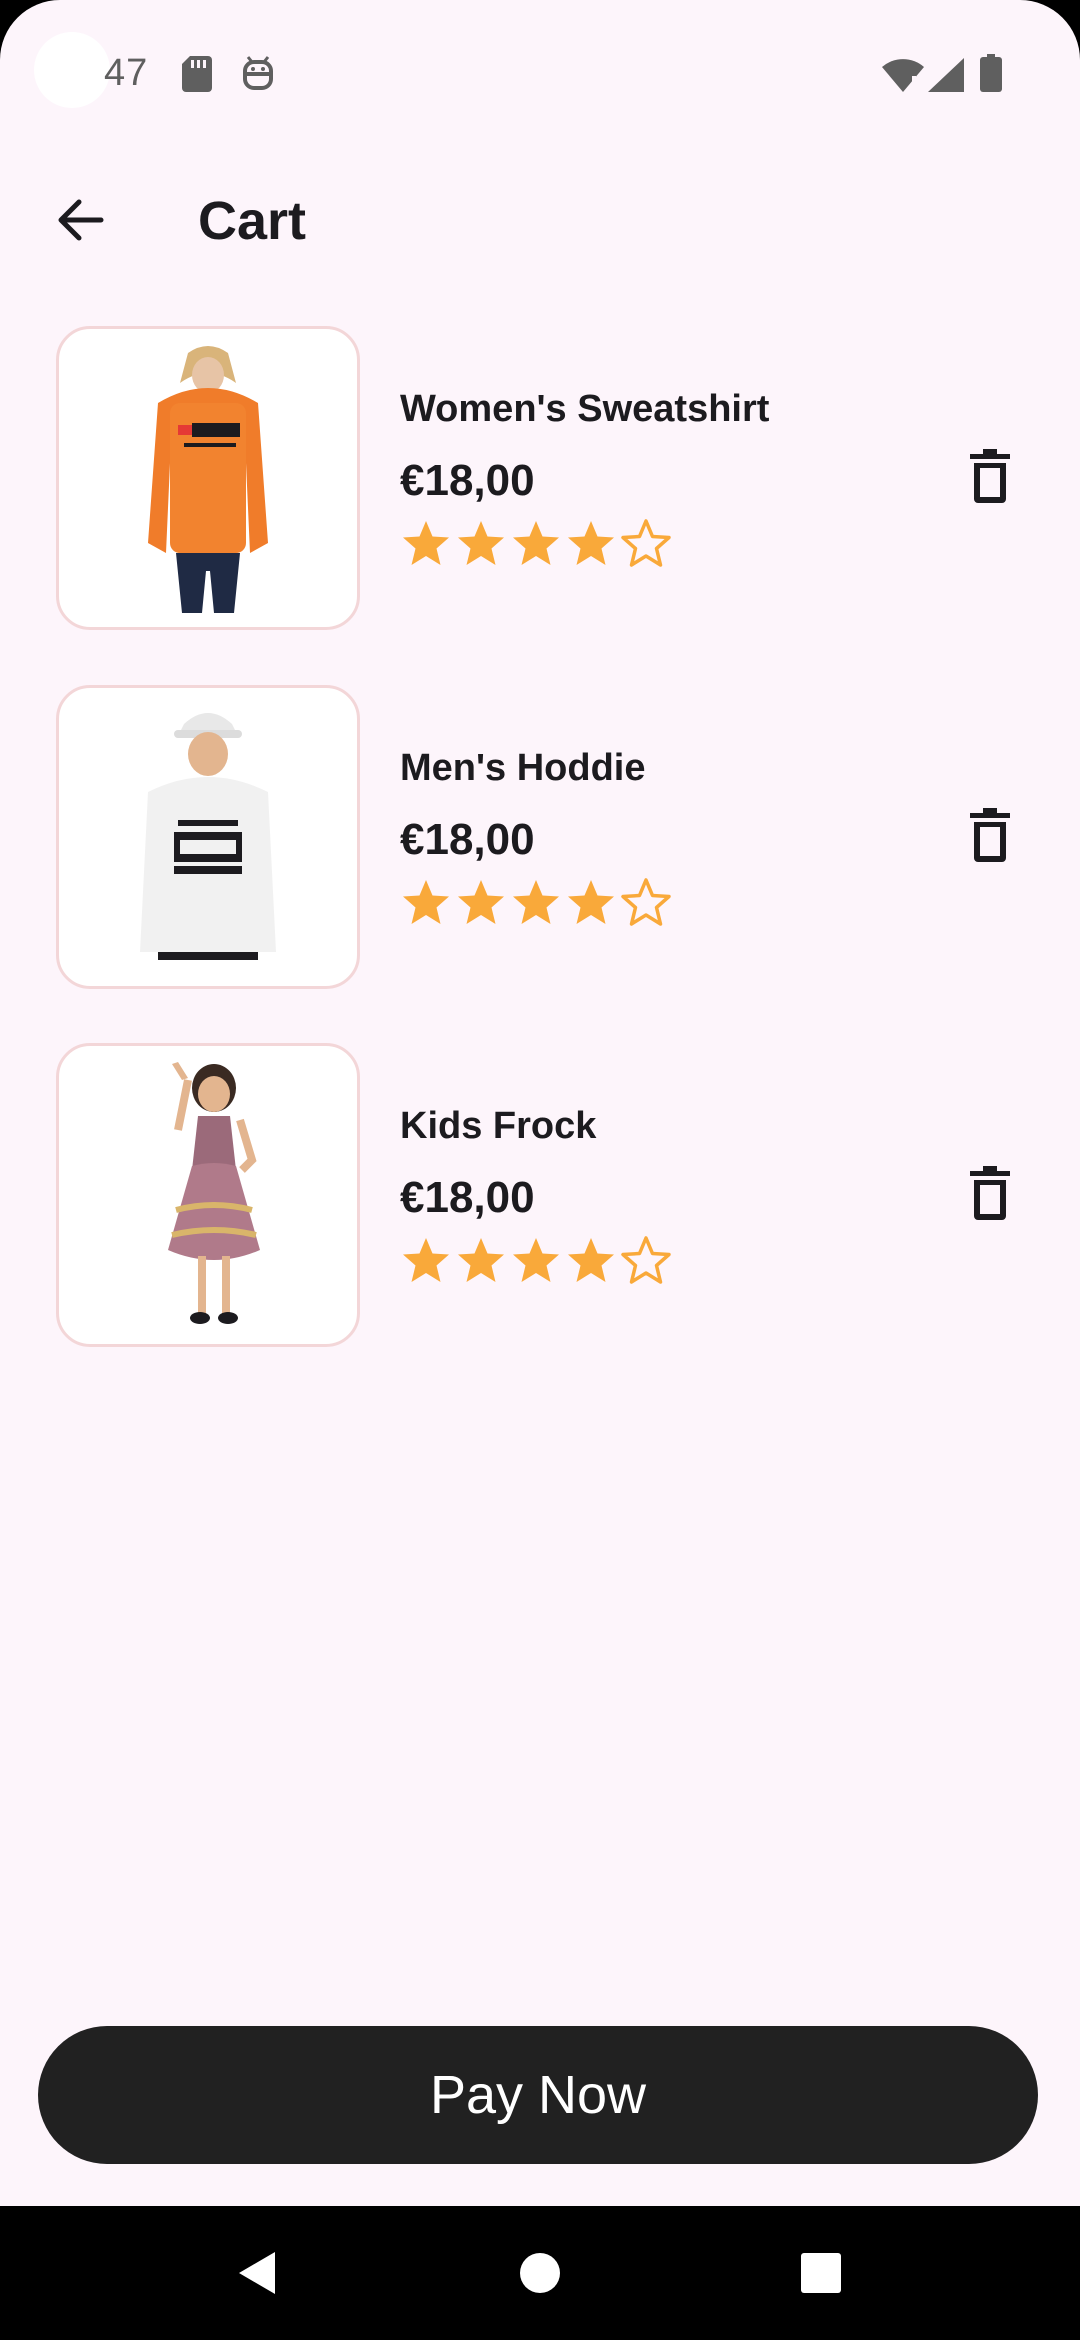 Image resolution: width=1080 pixels, height=2340 pixels. Describe the element at coordinates (126, 73) in the screenshot. I see `status-time: 47` at that location.